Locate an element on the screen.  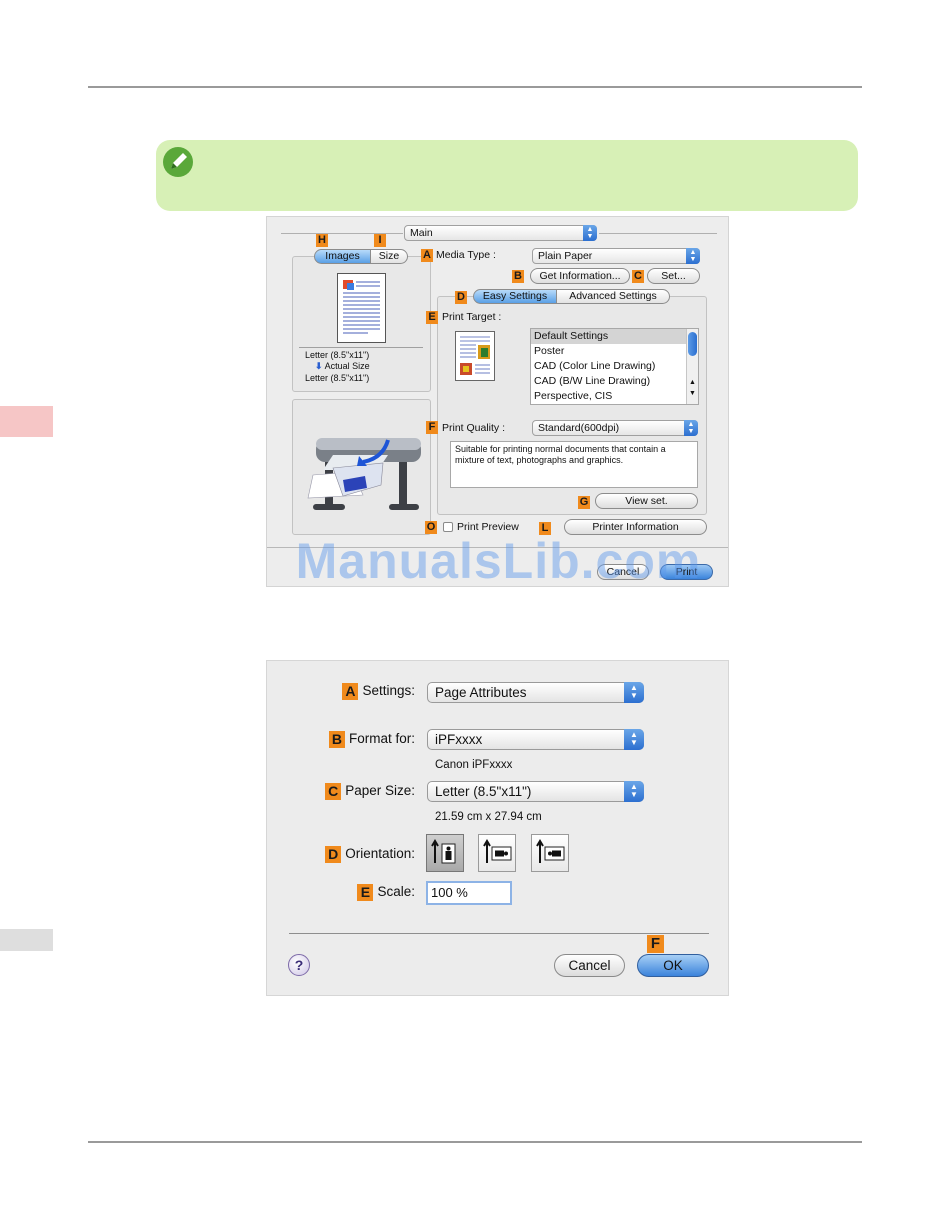
list-item: CAD (Color Line Drawing) is located at coordinates (614, 366).